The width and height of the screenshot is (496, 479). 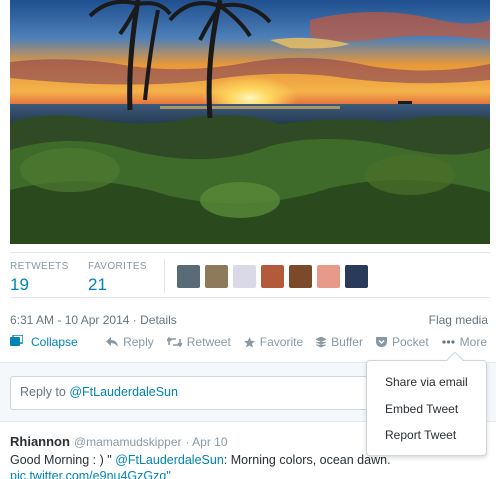 What do you see at coordinates (249, 342) in the screenshot?
I see `star-icon` at bounding box center [249, 342].